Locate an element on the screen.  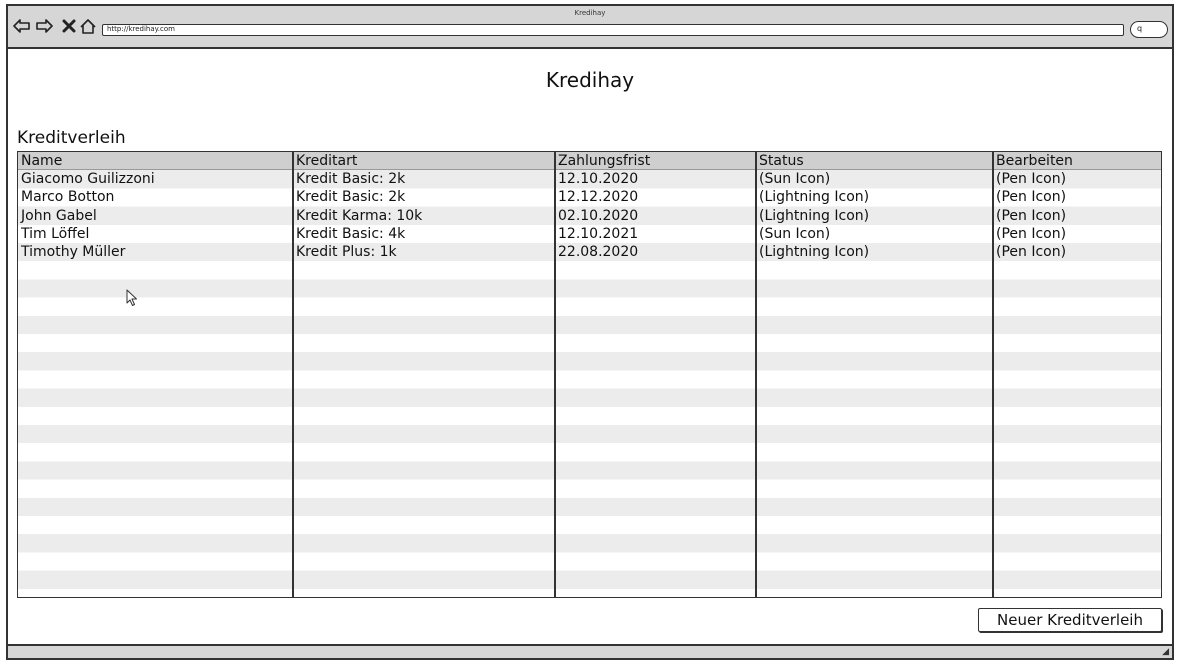
column-header-bearbeiten: Bearbeiten is located at coordinates (1033, 161).